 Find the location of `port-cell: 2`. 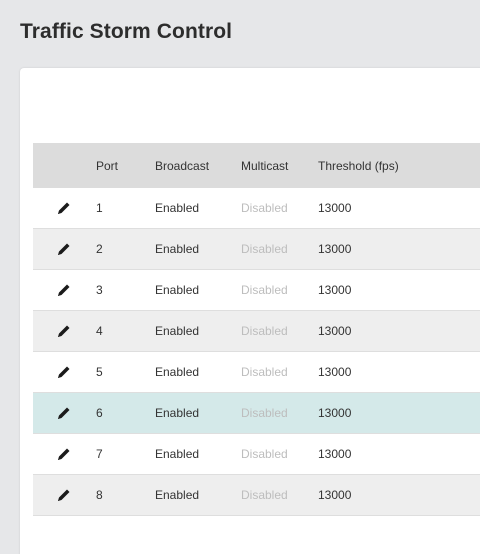

port-cell: 2 is located at coordinates (99, 249).